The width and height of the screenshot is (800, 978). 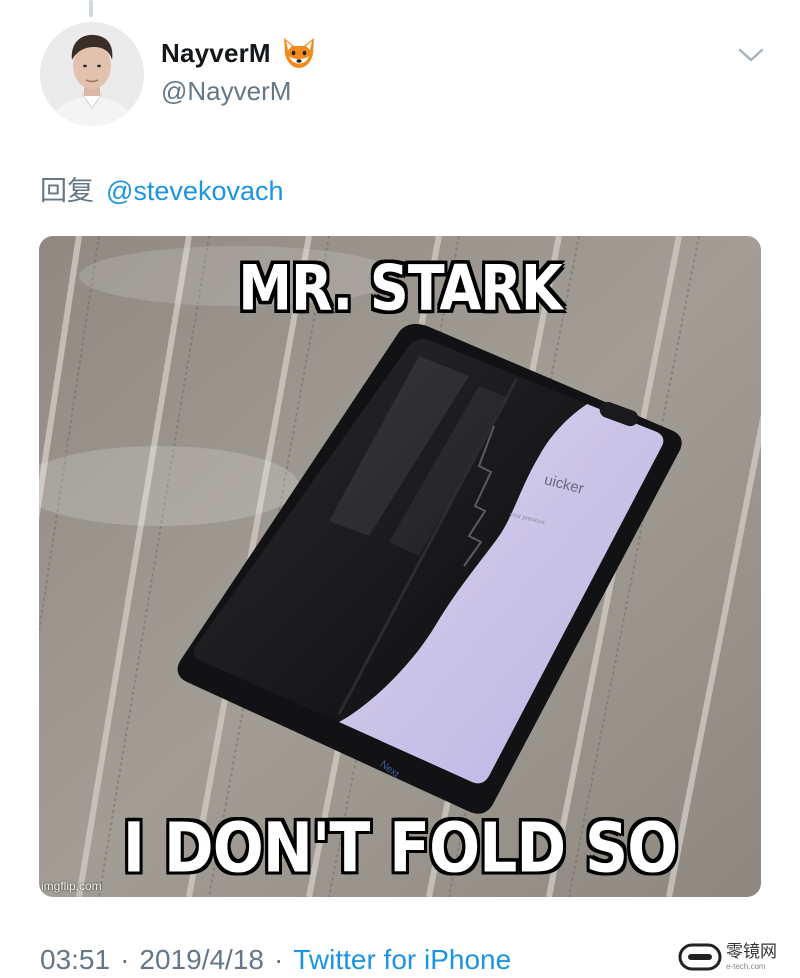 I want to click on tweet-footer: 03:51 · 2019/4/18 · Twitter for iPhone, so click(x=275, y=960).